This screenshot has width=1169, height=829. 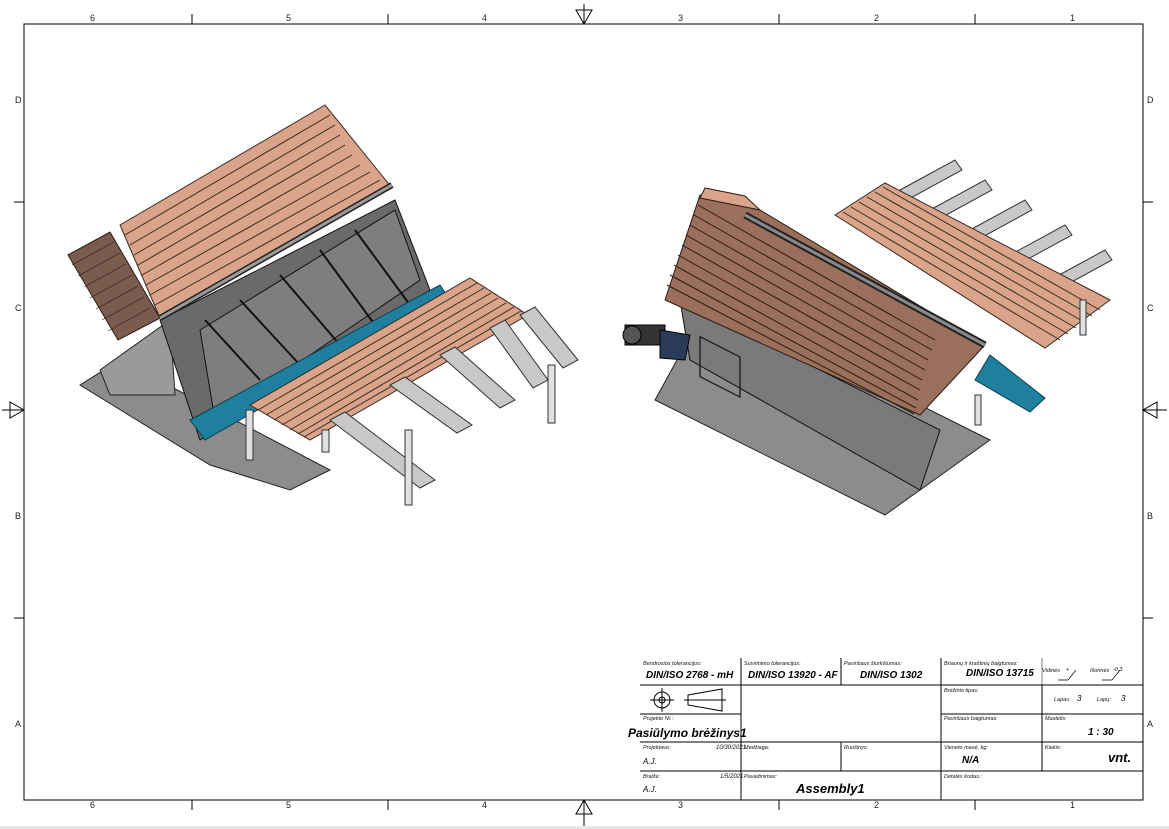 What do you see at coordinates (1150, 308) in the screenshot?
I see `zone-row-right: C` at bounding box center [1150, 308].